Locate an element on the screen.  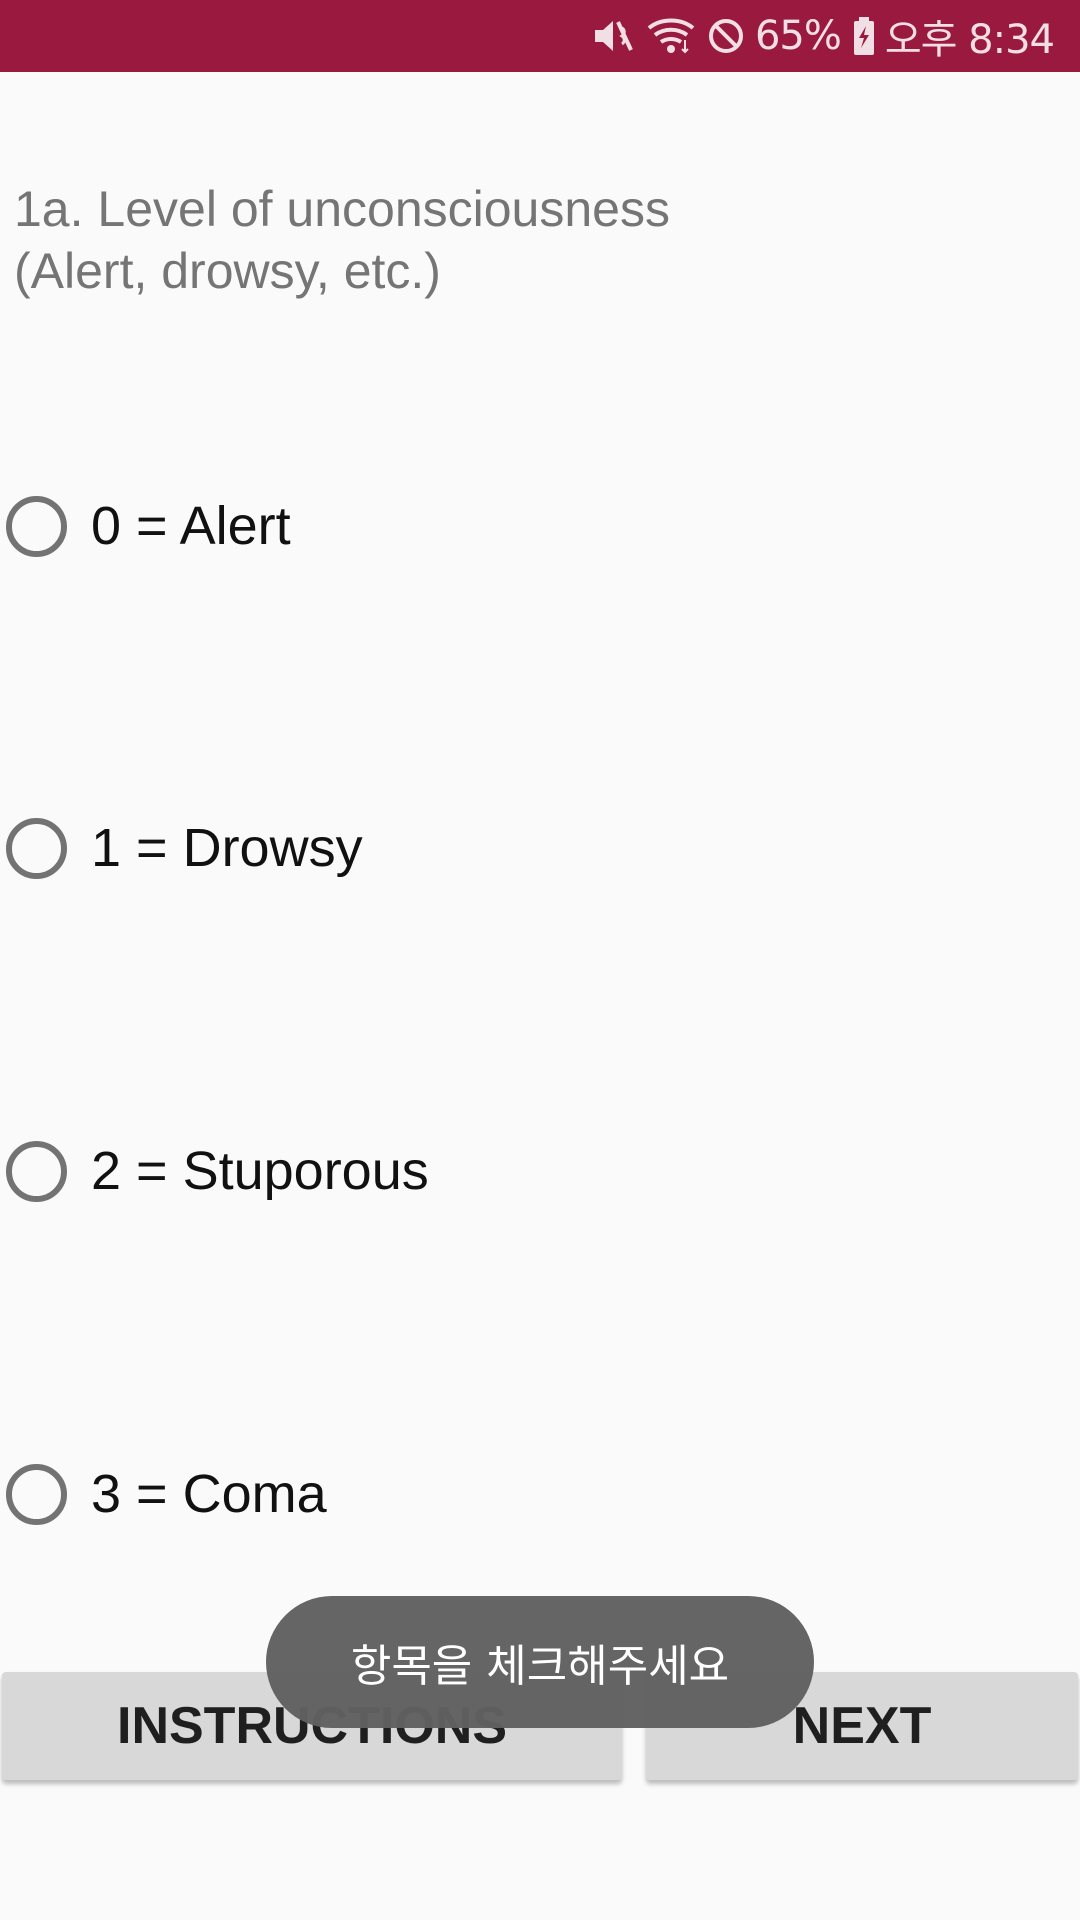
wifi-icon is located at coordinates (671, 36).